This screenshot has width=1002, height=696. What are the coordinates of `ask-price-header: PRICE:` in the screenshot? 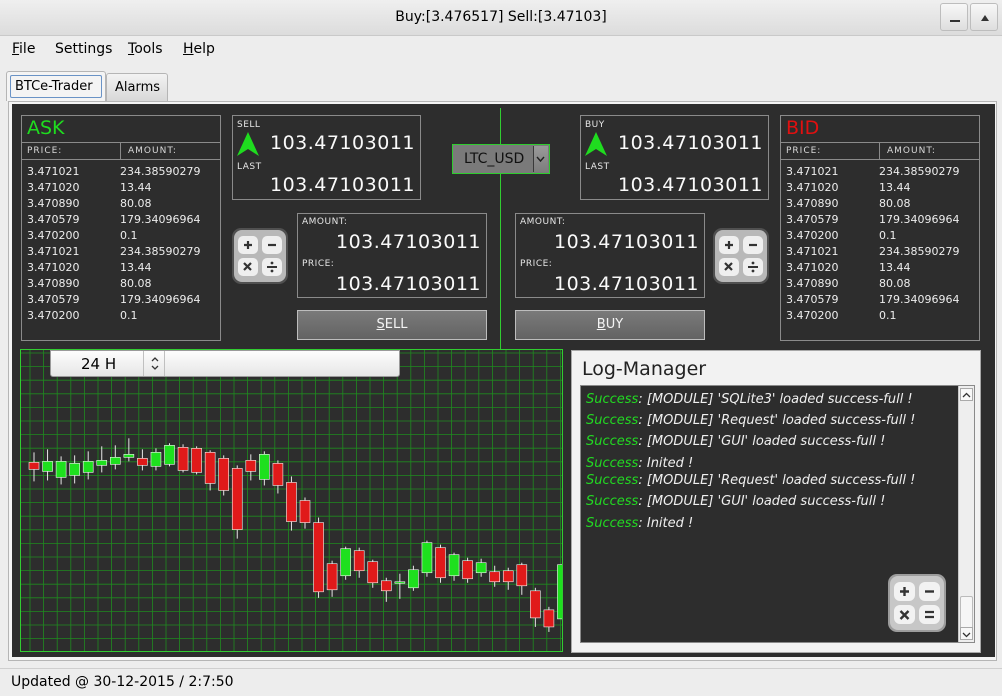 It's located at (45, 151).